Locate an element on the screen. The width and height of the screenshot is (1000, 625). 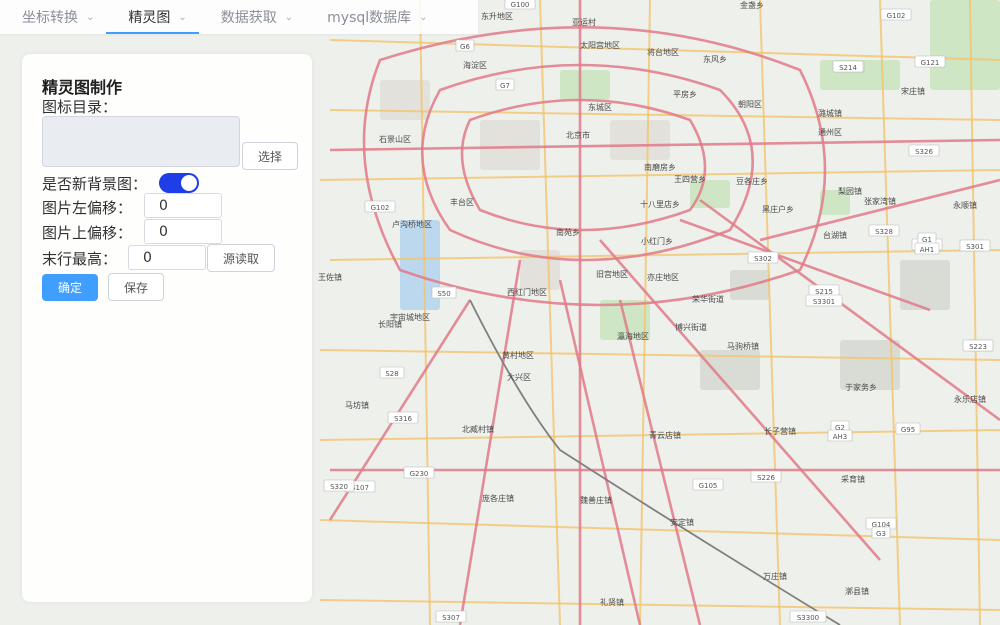
map-place-label: 太阳宫地区 is located at coordinates (600, 45).